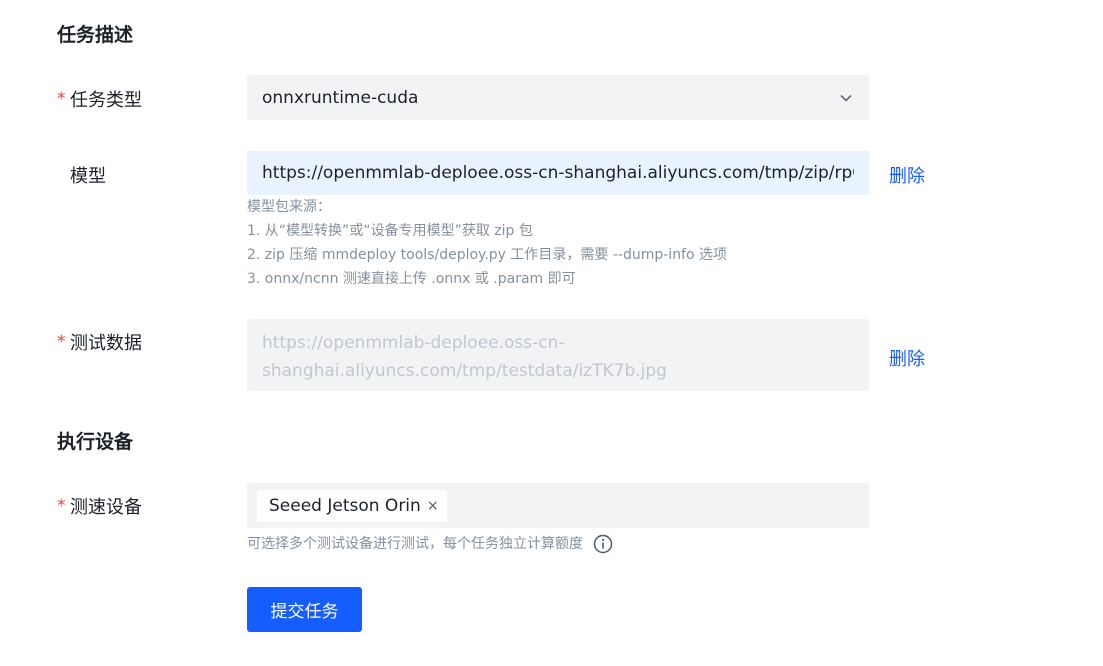 This screenshot has height=666, width=1103. Describe the element at coordinates (340, 97) in the screenshot. I see `task-type-value: onnxruntime-cuda` at that location.